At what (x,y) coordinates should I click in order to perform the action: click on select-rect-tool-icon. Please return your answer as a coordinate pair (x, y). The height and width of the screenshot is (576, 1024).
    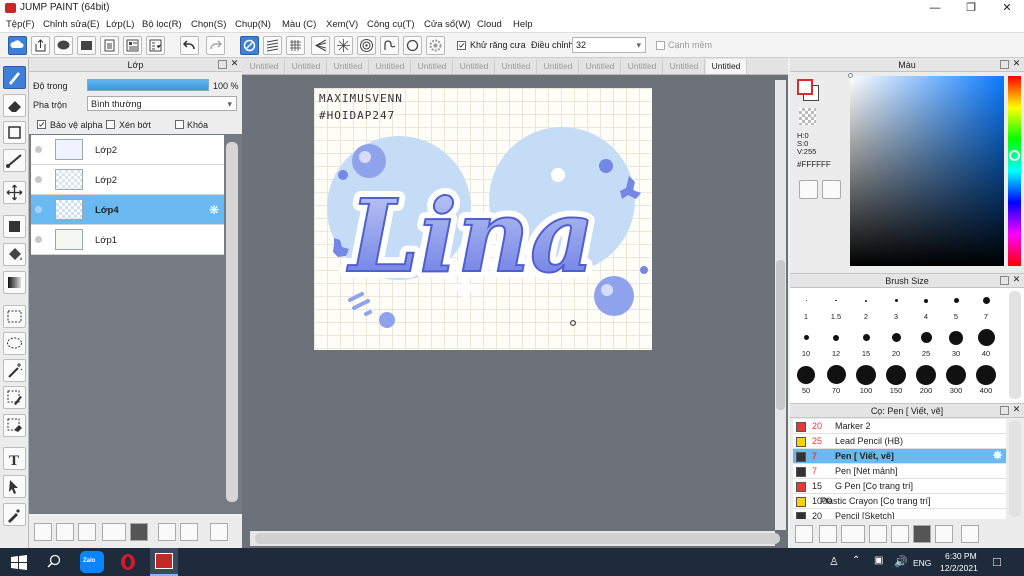
    Looking at the image, I should click on (14, 316).